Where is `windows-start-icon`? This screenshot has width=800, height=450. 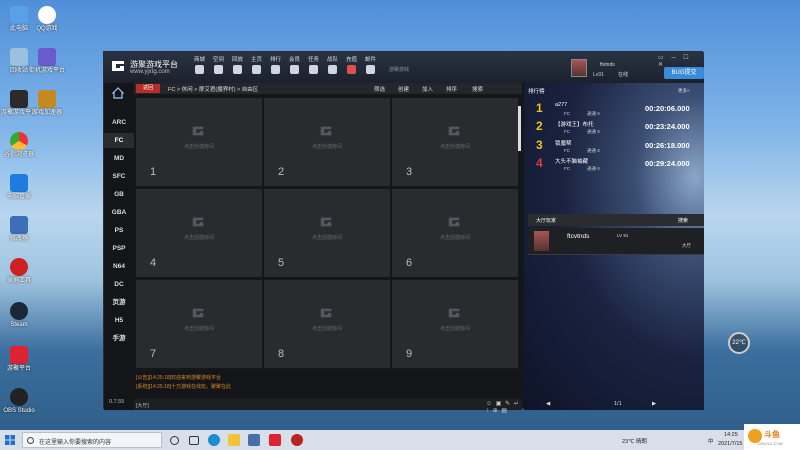 windows-start-icon is located at coordinates (10, 440).